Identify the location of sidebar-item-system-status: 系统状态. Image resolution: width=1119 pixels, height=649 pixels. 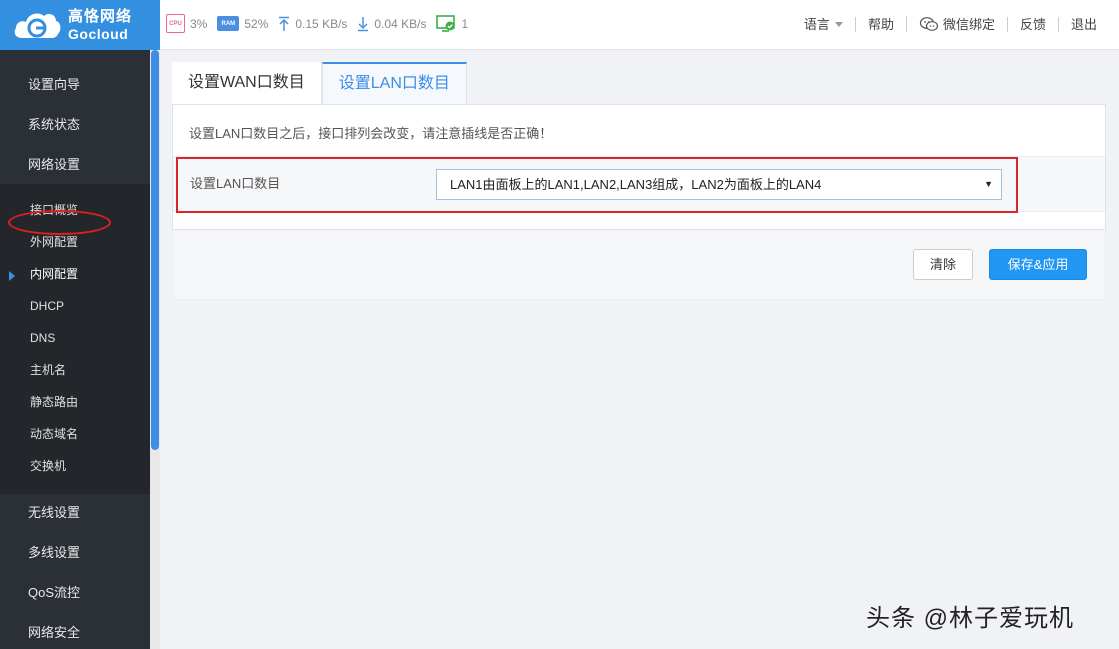
(75, 125).